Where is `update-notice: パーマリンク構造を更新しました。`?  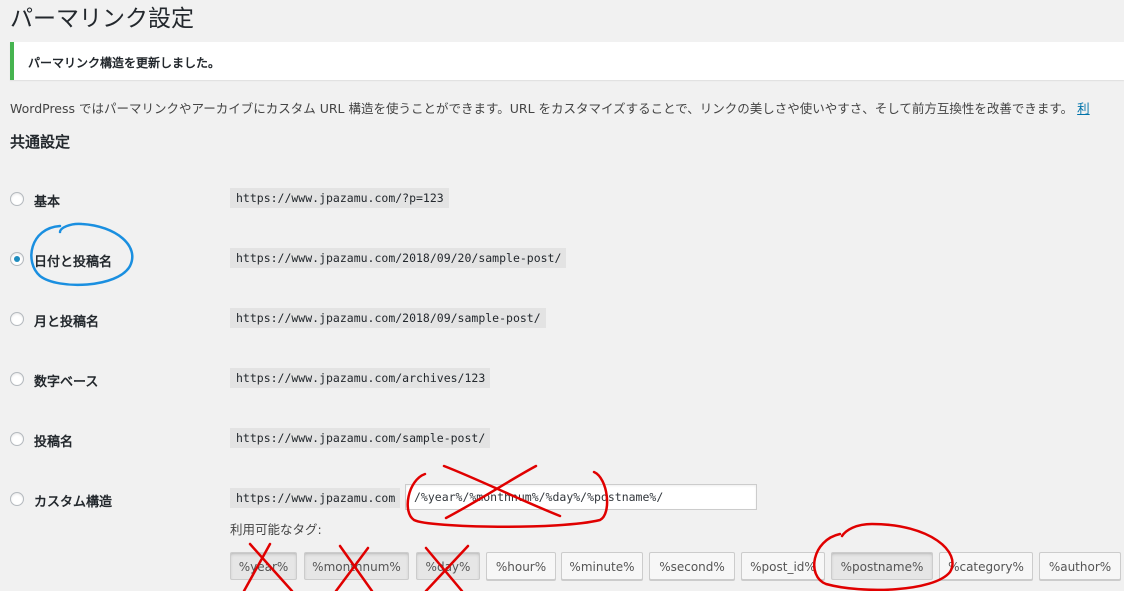 update-notice: パーマリンク構造を更新しました。 is located at coordinates (567, 61).